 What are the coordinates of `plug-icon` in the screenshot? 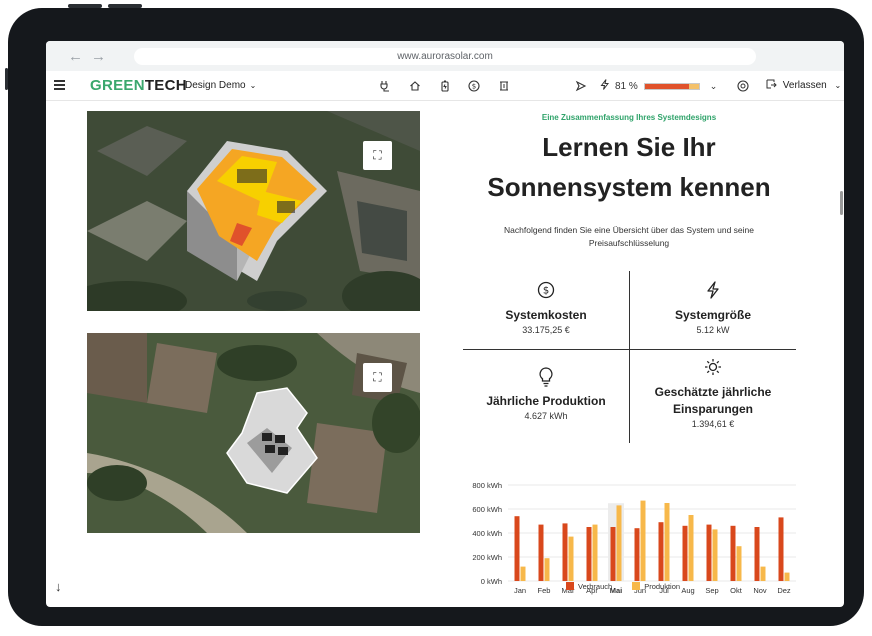 It's located at (385, 86).